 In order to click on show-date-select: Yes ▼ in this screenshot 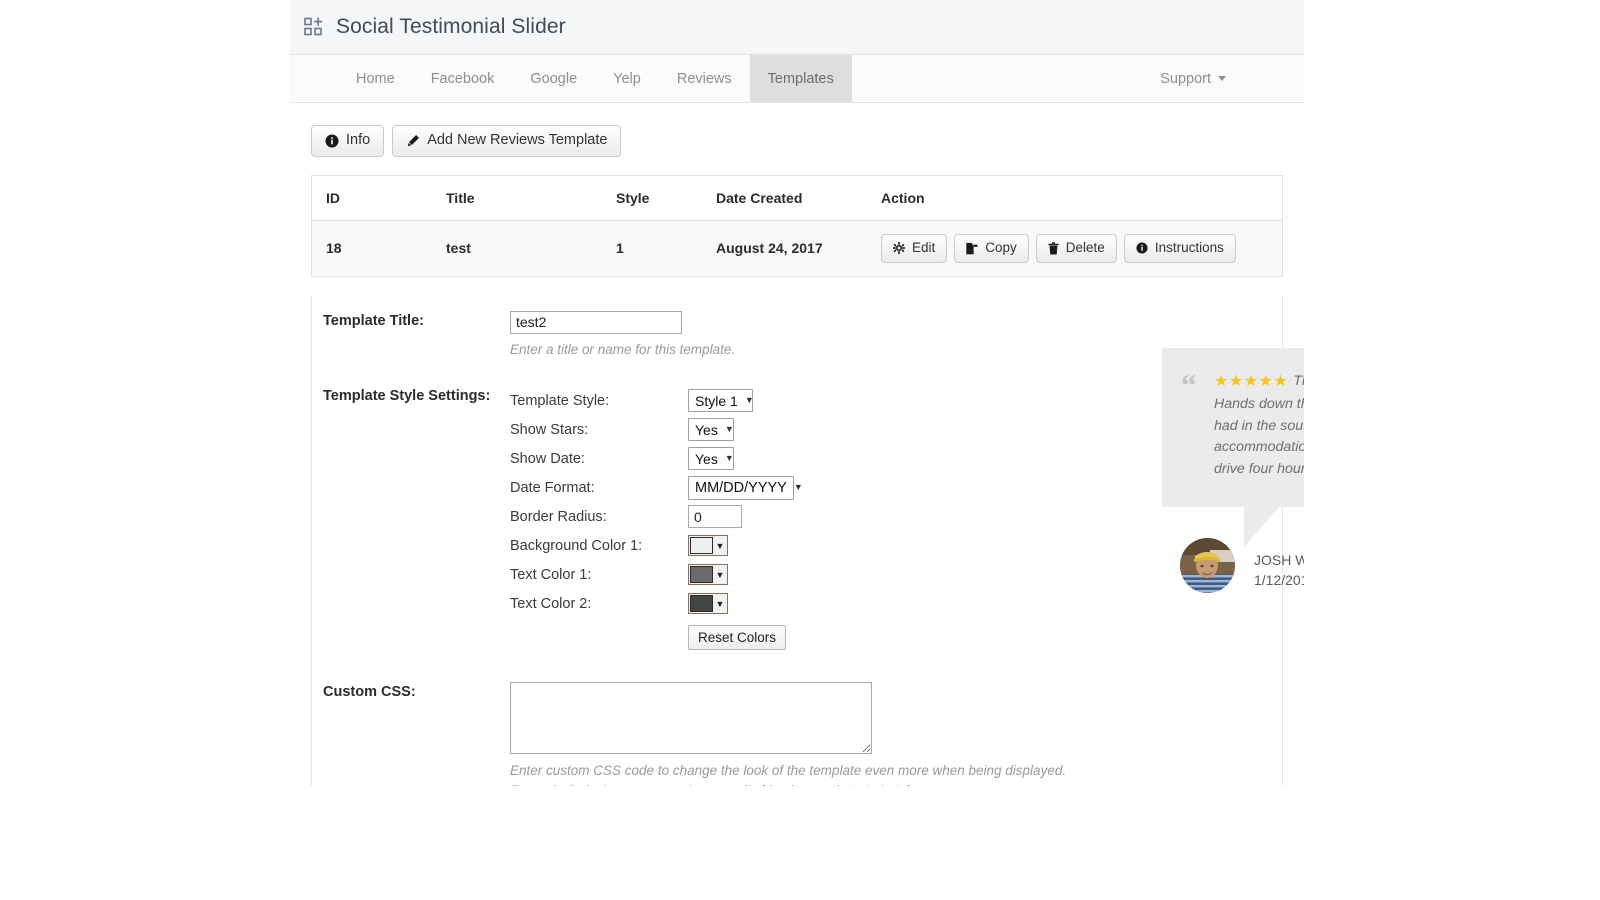, I will do `click(711, 459)`.